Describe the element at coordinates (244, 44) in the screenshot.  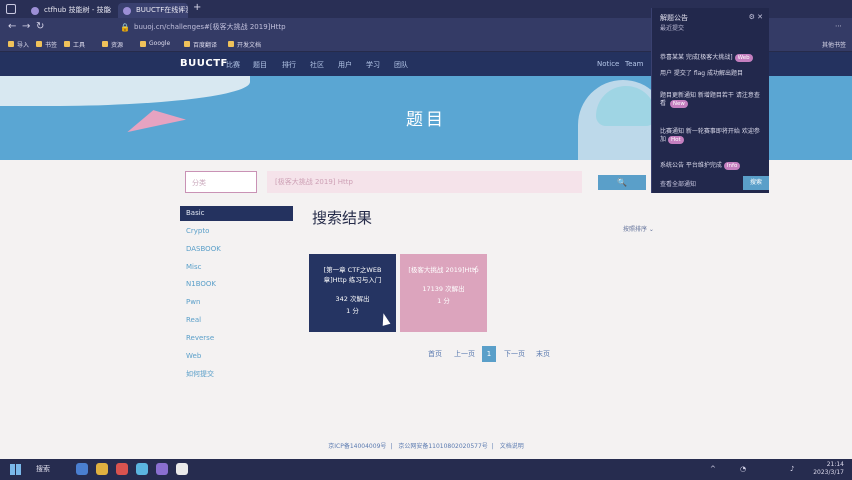
I see `bookmark-item: 开发文档` at that location.